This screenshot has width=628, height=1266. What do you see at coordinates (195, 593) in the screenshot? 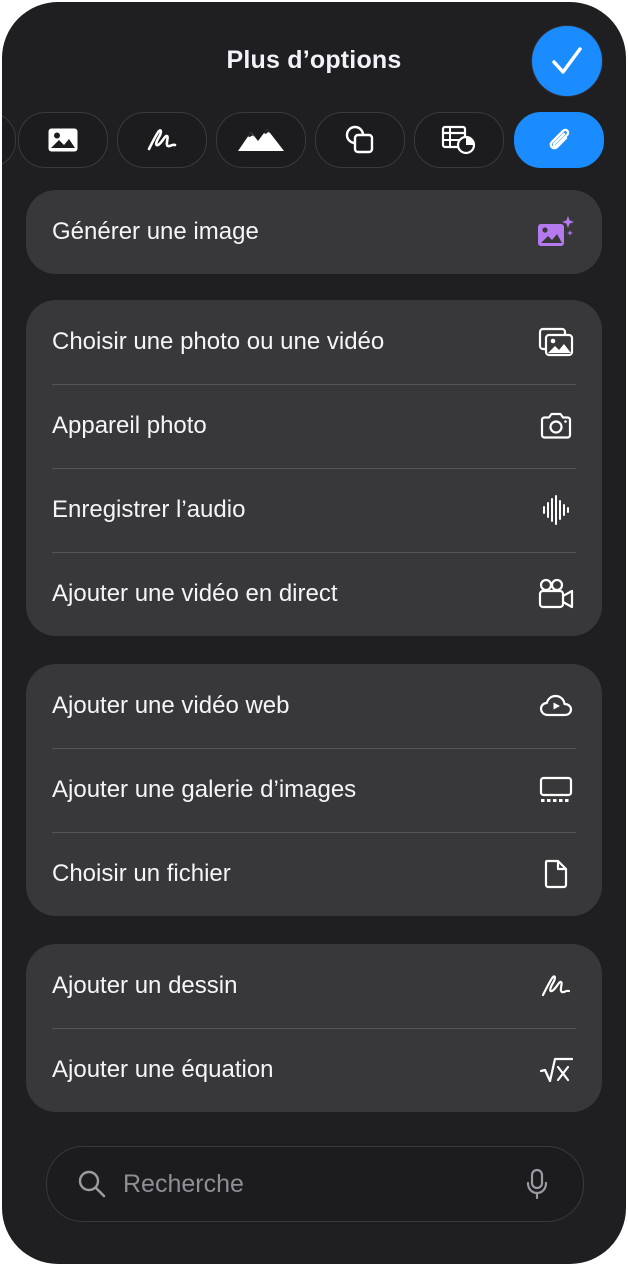
I see `menu-item-label: Ajouter une vidéo en direct` at bounding box center [195, 593].